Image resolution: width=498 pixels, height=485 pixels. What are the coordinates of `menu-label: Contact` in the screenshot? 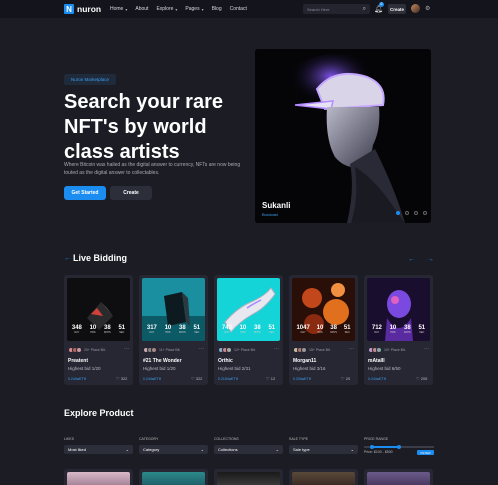 It's located at (238, 9).